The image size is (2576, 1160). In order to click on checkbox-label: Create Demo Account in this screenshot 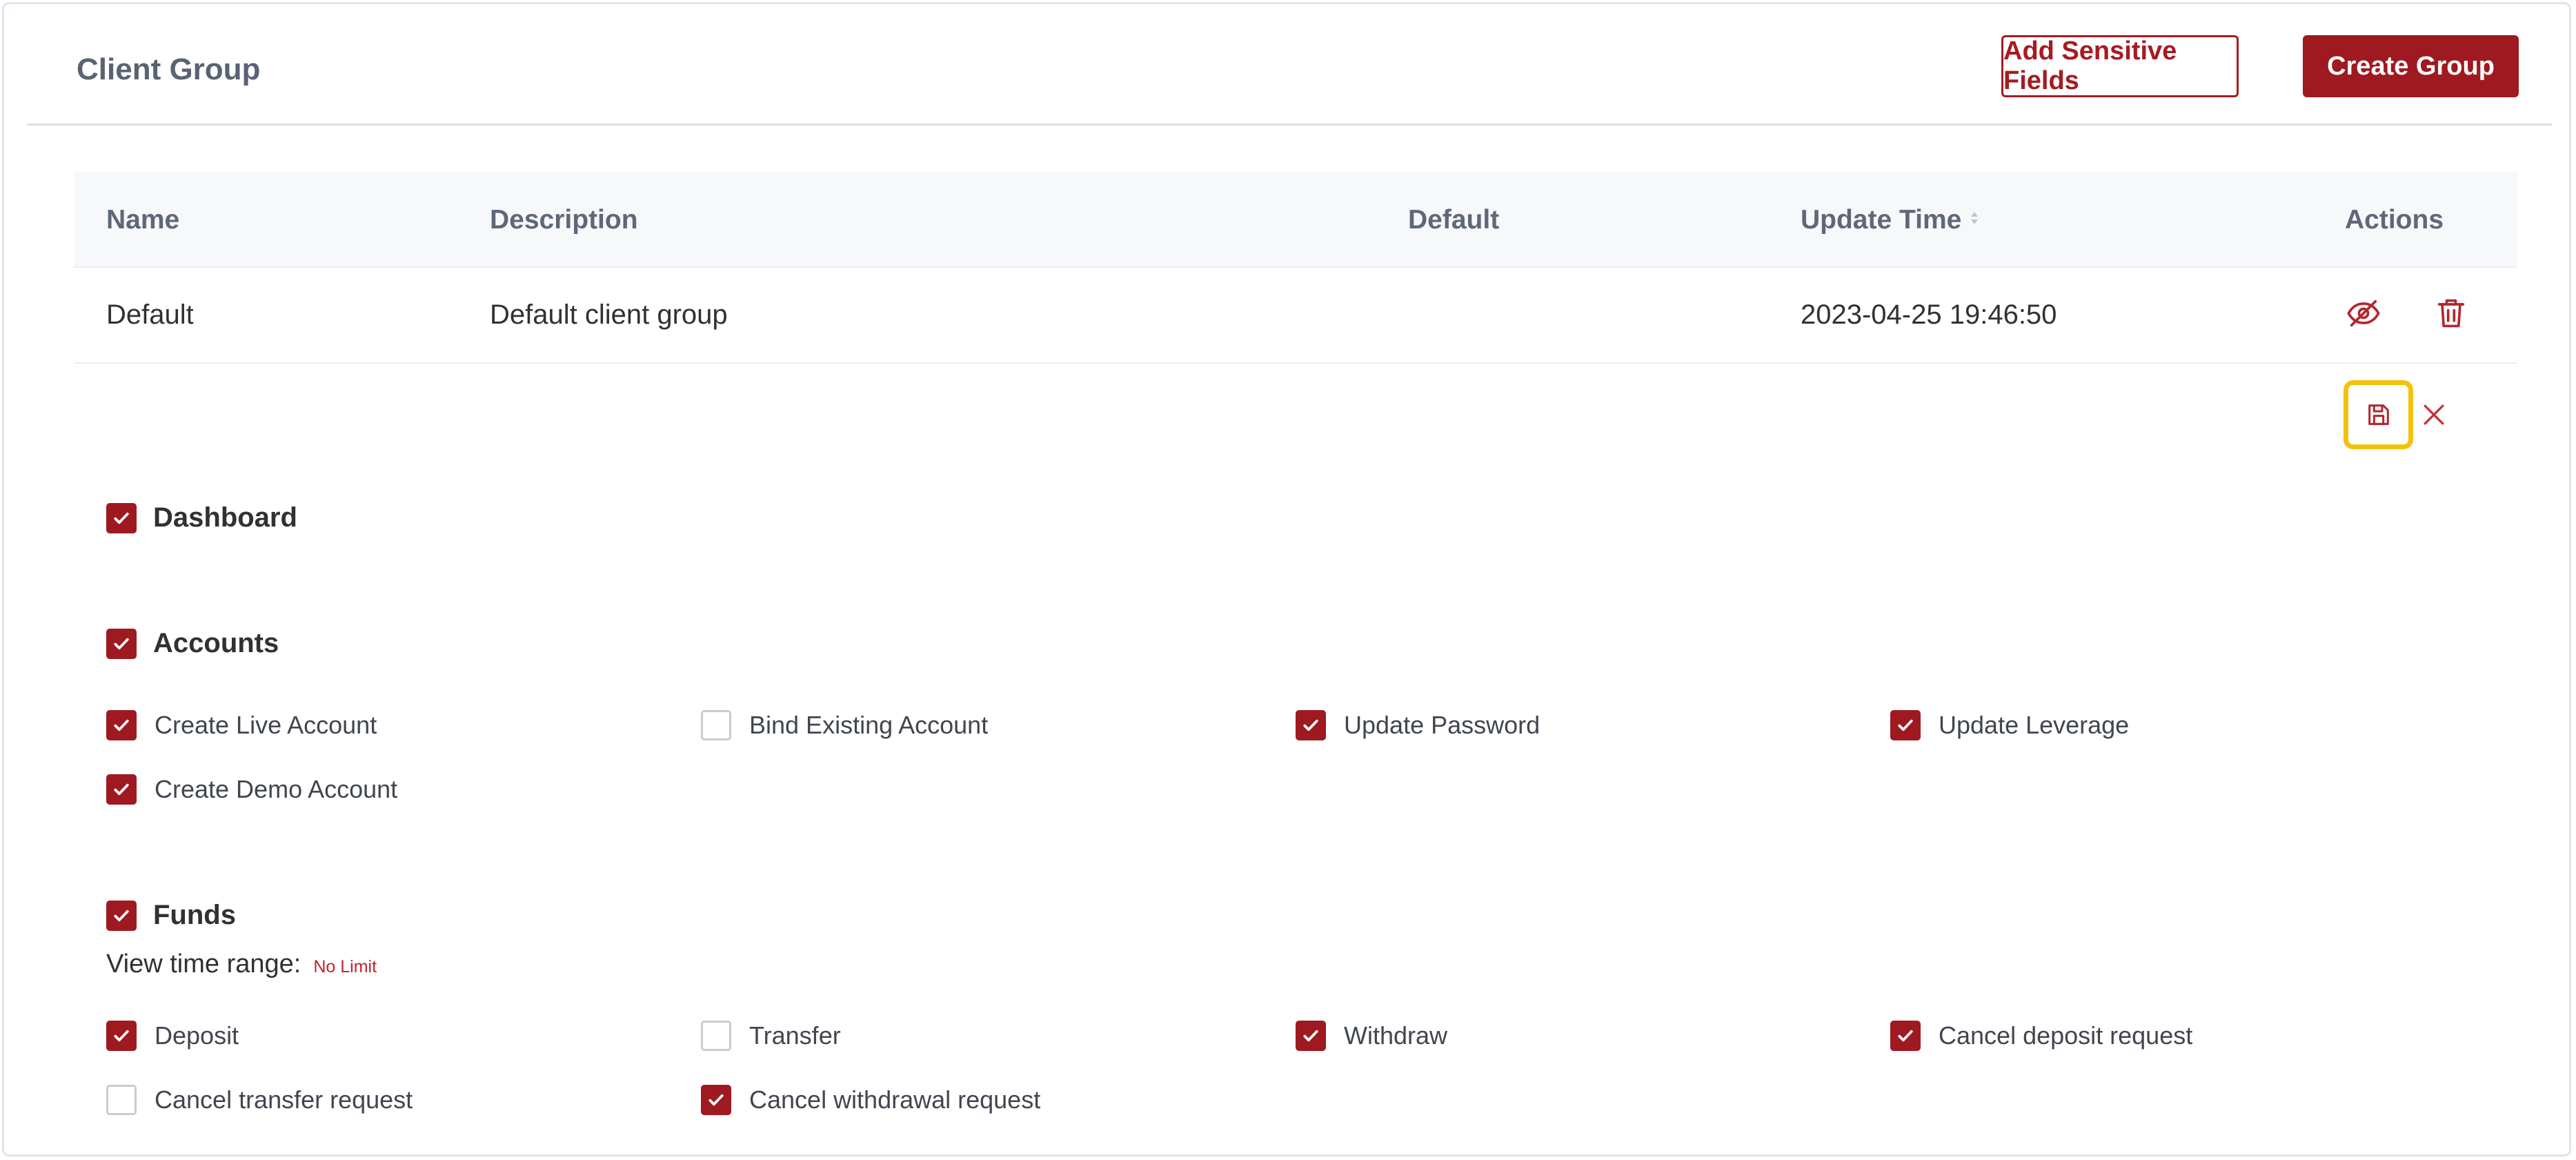, I will do `click(276, 789)`.